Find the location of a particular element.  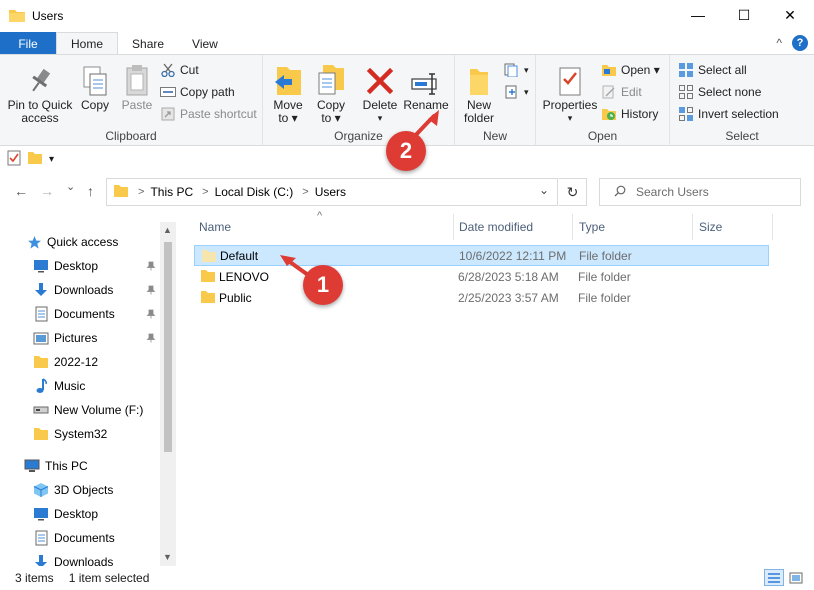

nav-item-pictures: Pictures is located at coordinates (104, 338).